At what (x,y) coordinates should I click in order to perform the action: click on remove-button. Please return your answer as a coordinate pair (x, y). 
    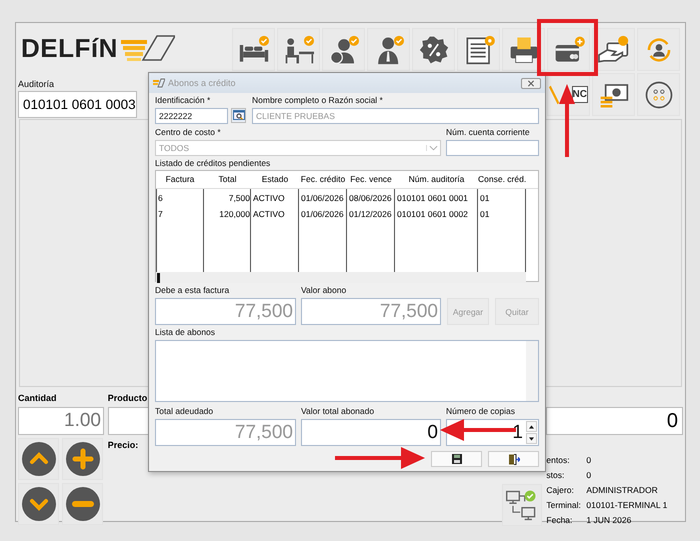
    Looking at the image, I should click on (82, 504).